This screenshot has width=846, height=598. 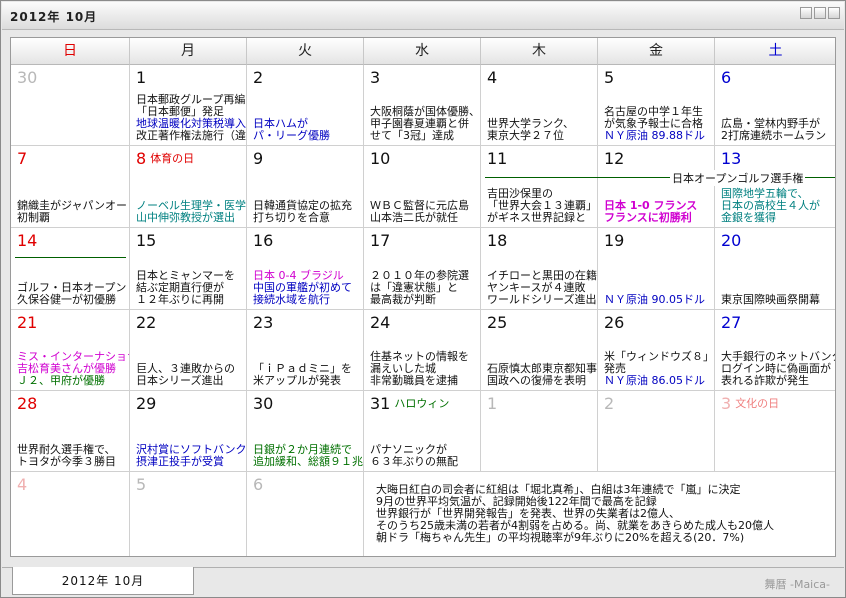 I want to click on event-list: 名古屋の中学１年生 が気象予報士に合格 ＮＹ原油 89.88ドル, so click(x=659, y=118).